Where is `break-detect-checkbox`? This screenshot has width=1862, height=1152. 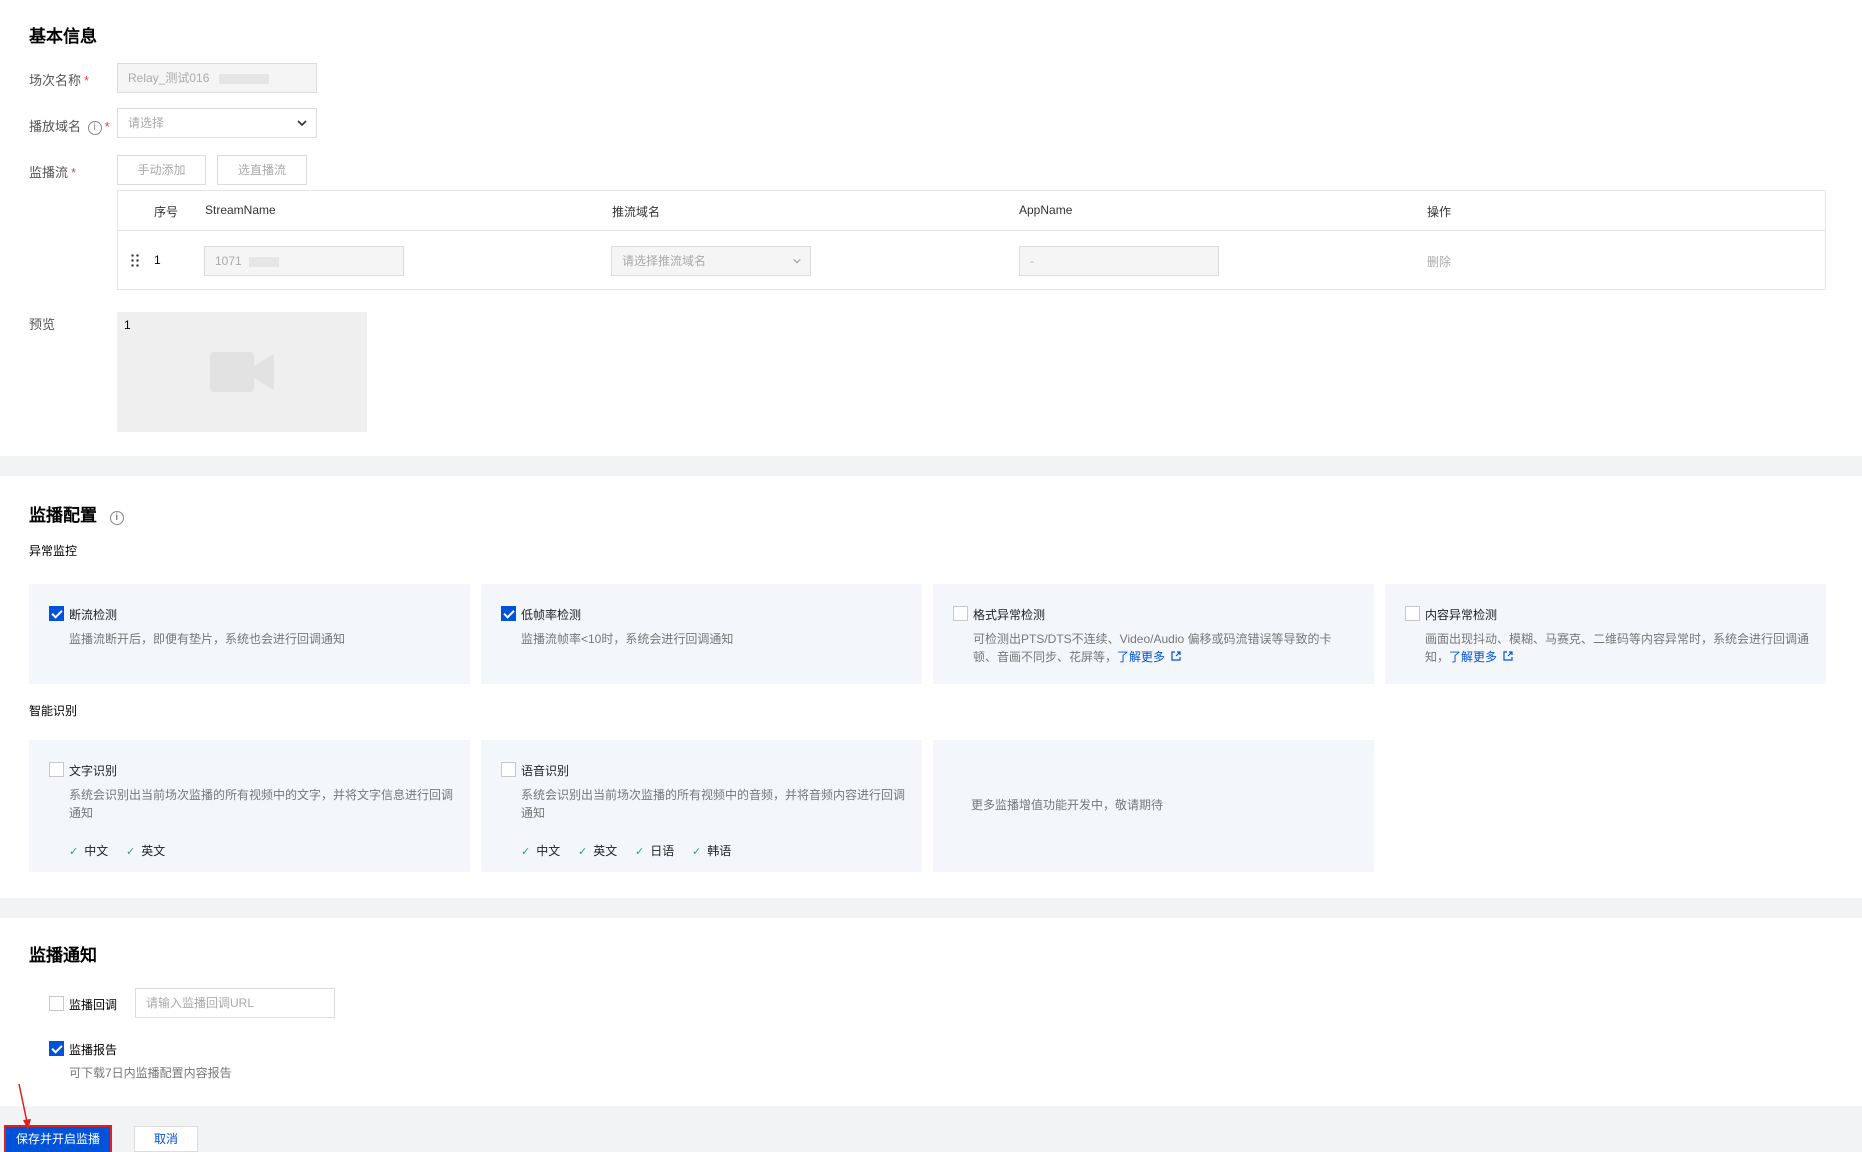 break-detect-checkbox is located at coordinates (56, 613).